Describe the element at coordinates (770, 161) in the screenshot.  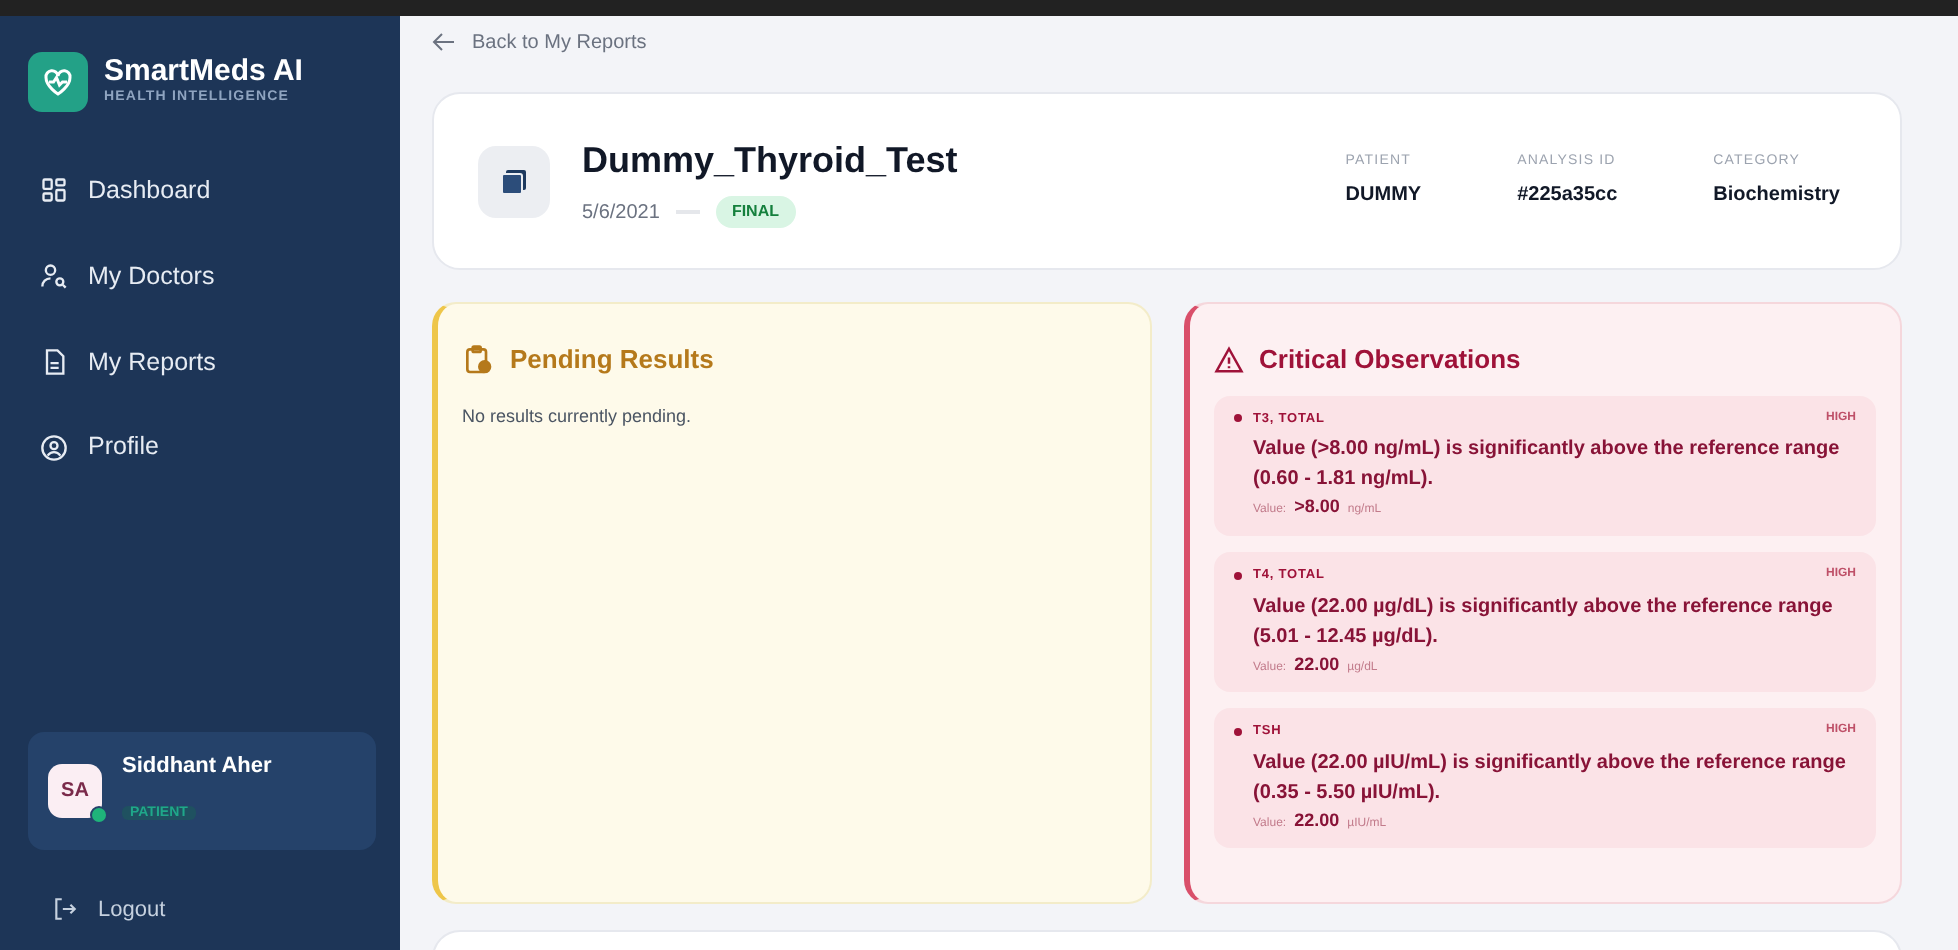
I see `report-title: Dummy_Thyroid_Test` at that location.